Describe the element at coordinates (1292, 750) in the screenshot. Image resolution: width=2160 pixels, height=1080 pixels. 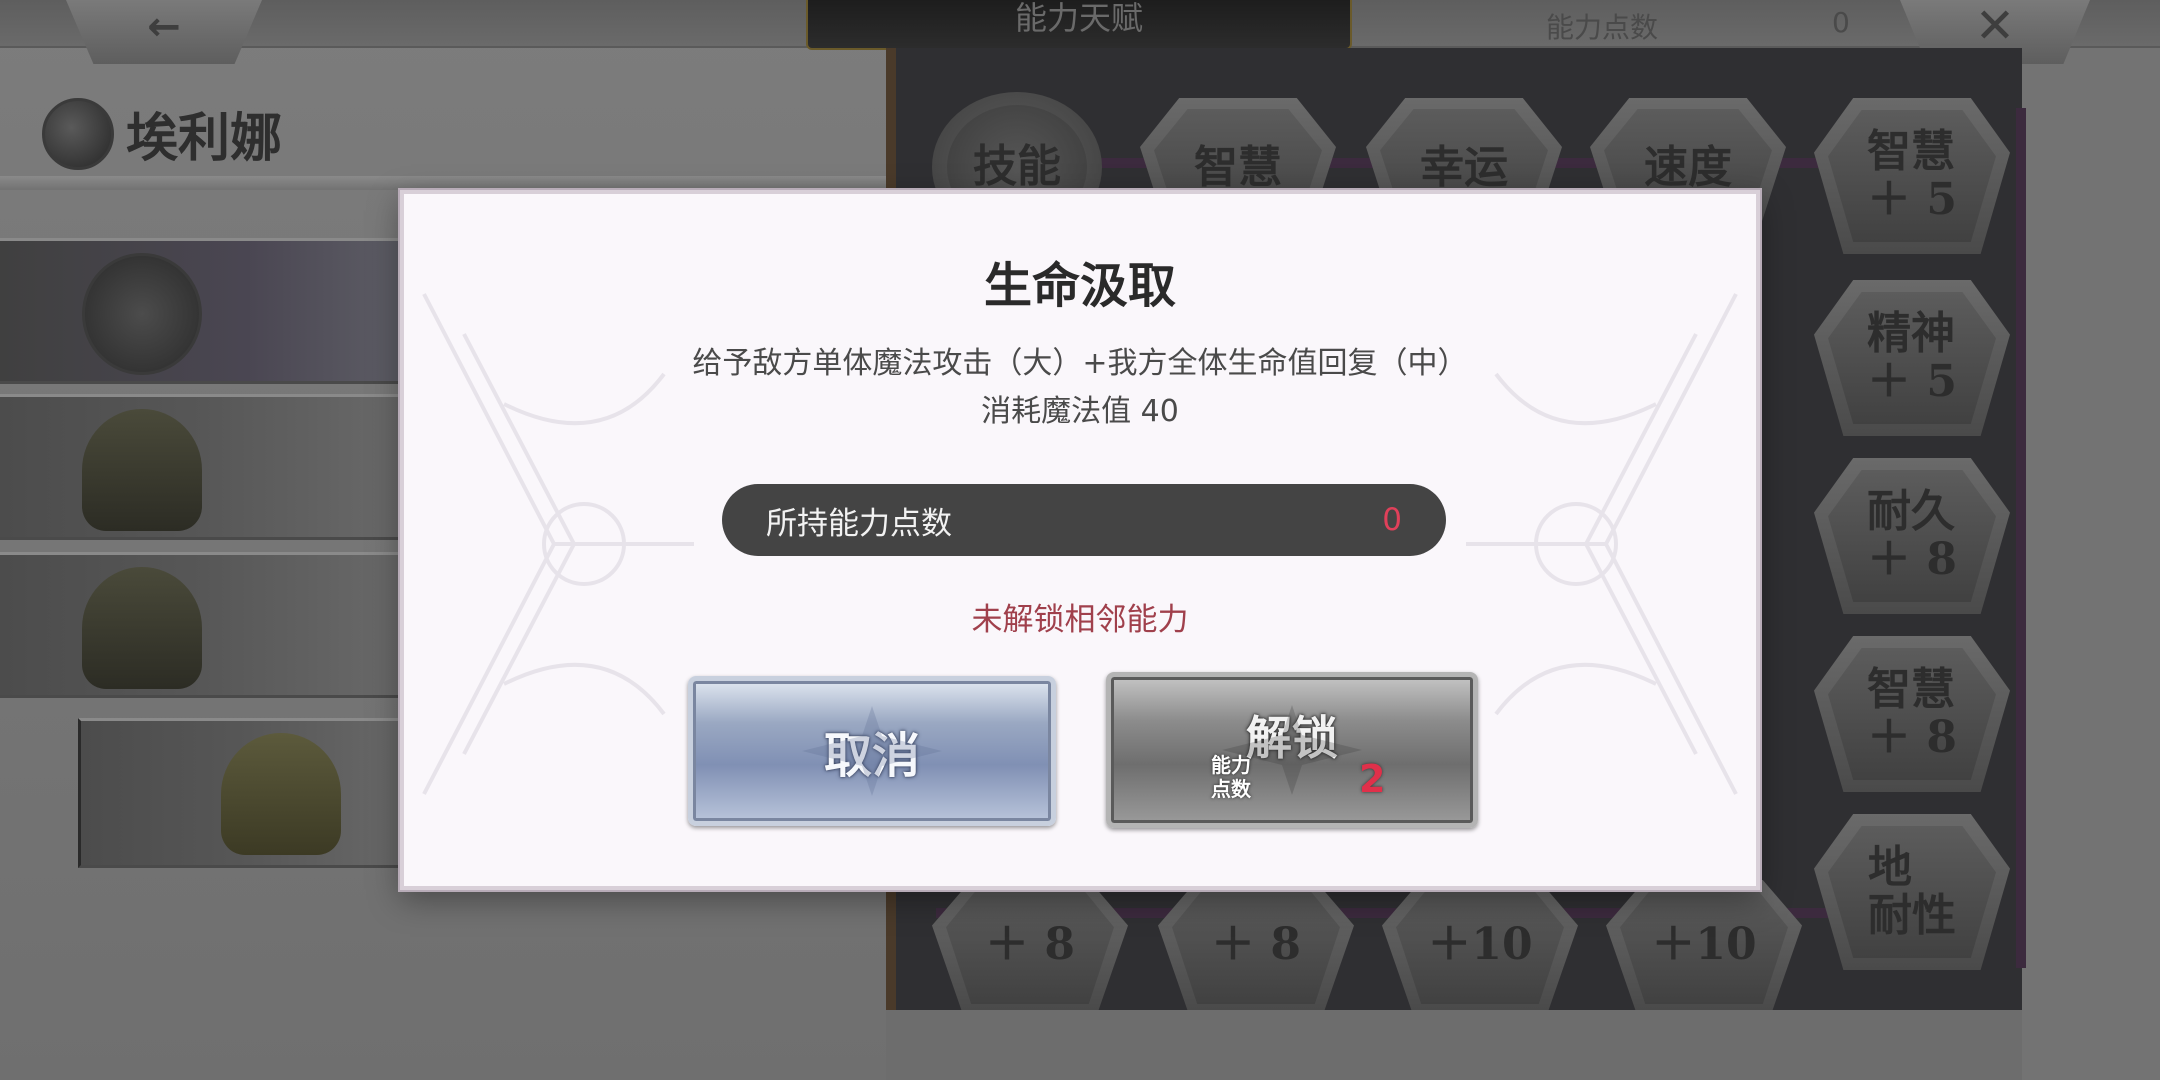
I see `unlock-button: 解锁 能力点数 2` at that location.